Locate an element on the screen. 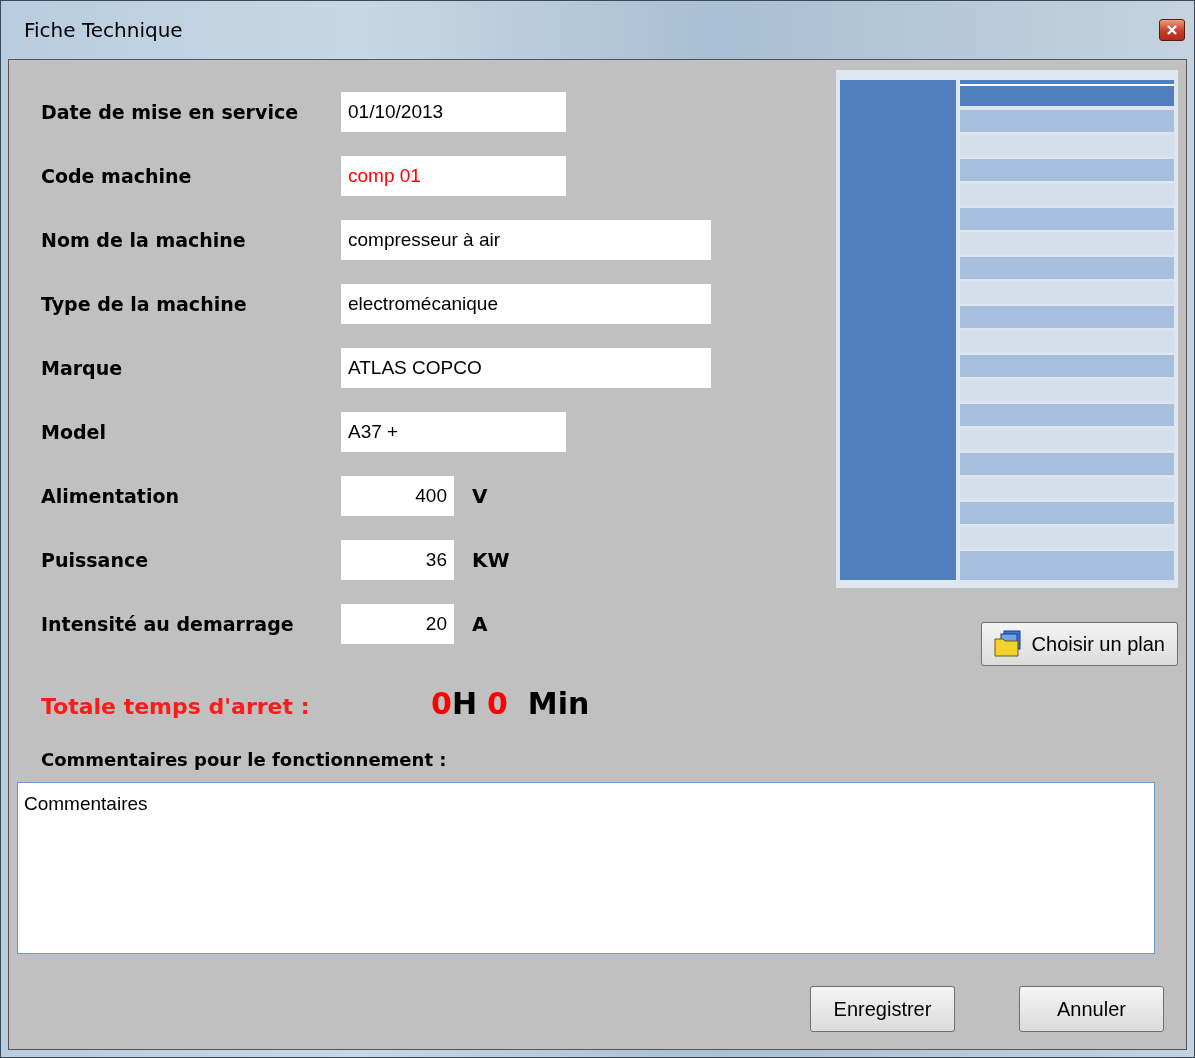 Image resolution: width=1195 pixels, height=1058 pixels. close-button is located at coordinates (1172, 30).